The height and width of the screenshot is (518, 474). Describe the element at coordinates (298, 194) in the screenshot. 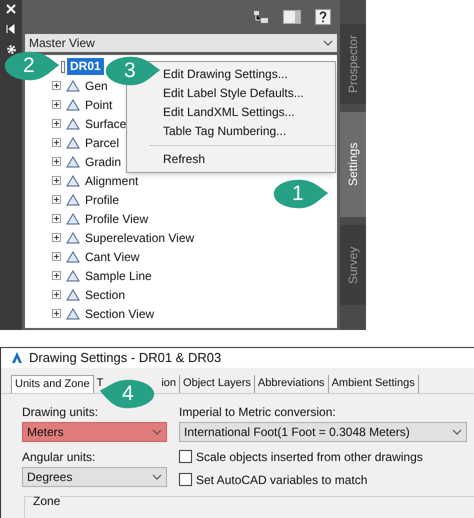

I see `callout-number: 1` at that location.